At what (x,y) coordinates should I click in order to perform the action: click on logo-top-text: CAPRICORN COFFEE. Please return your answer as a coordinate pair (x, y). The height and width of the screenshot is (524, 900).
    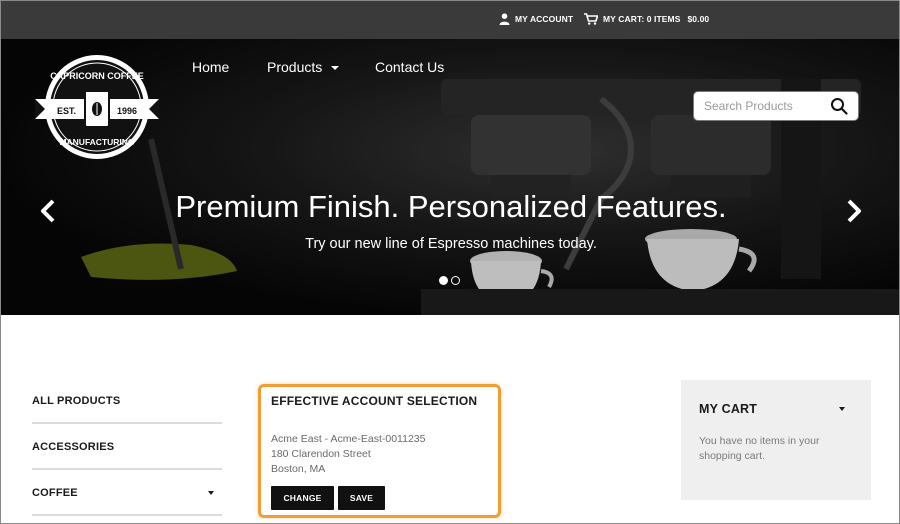
    Looking at the image, I should click on (97, 76).